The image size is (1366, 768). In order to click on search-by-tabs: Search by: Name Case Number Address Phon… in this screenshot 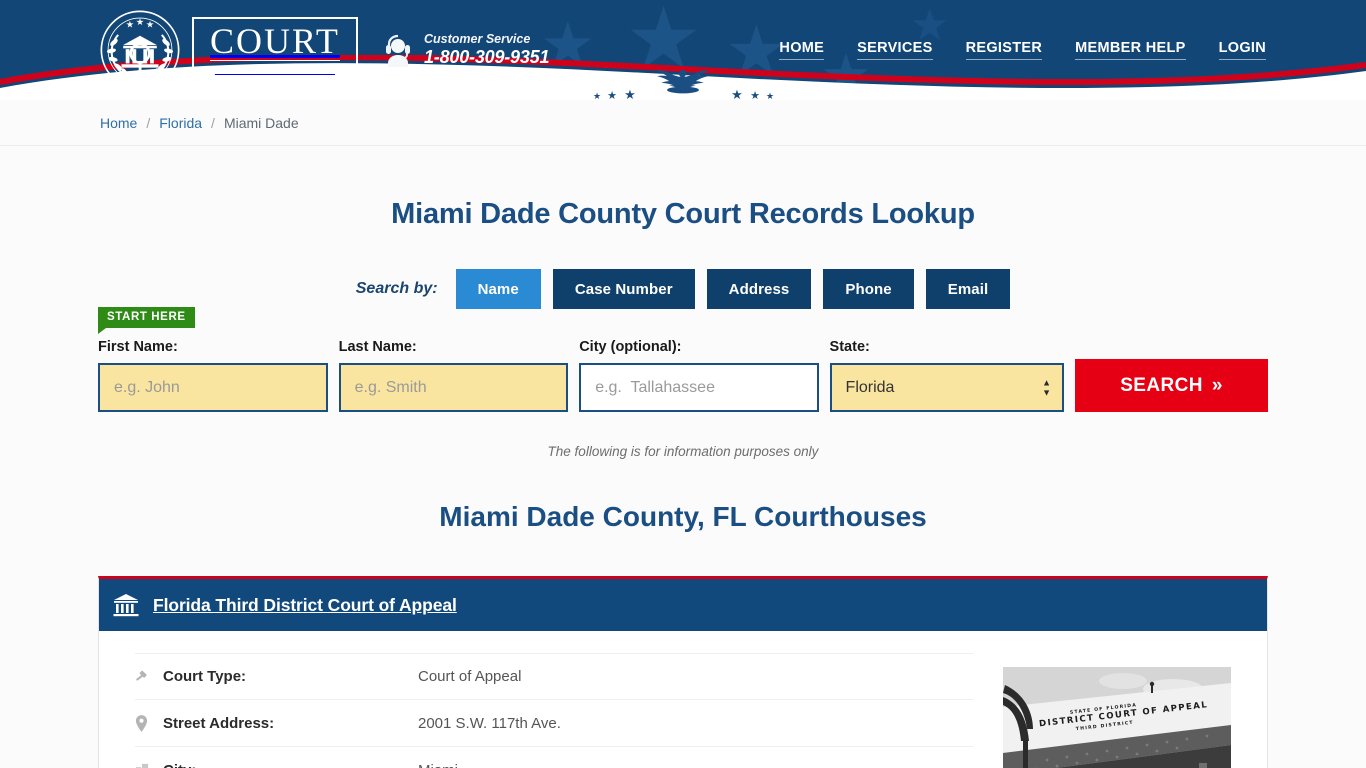, I will do `click(683, 289)`.